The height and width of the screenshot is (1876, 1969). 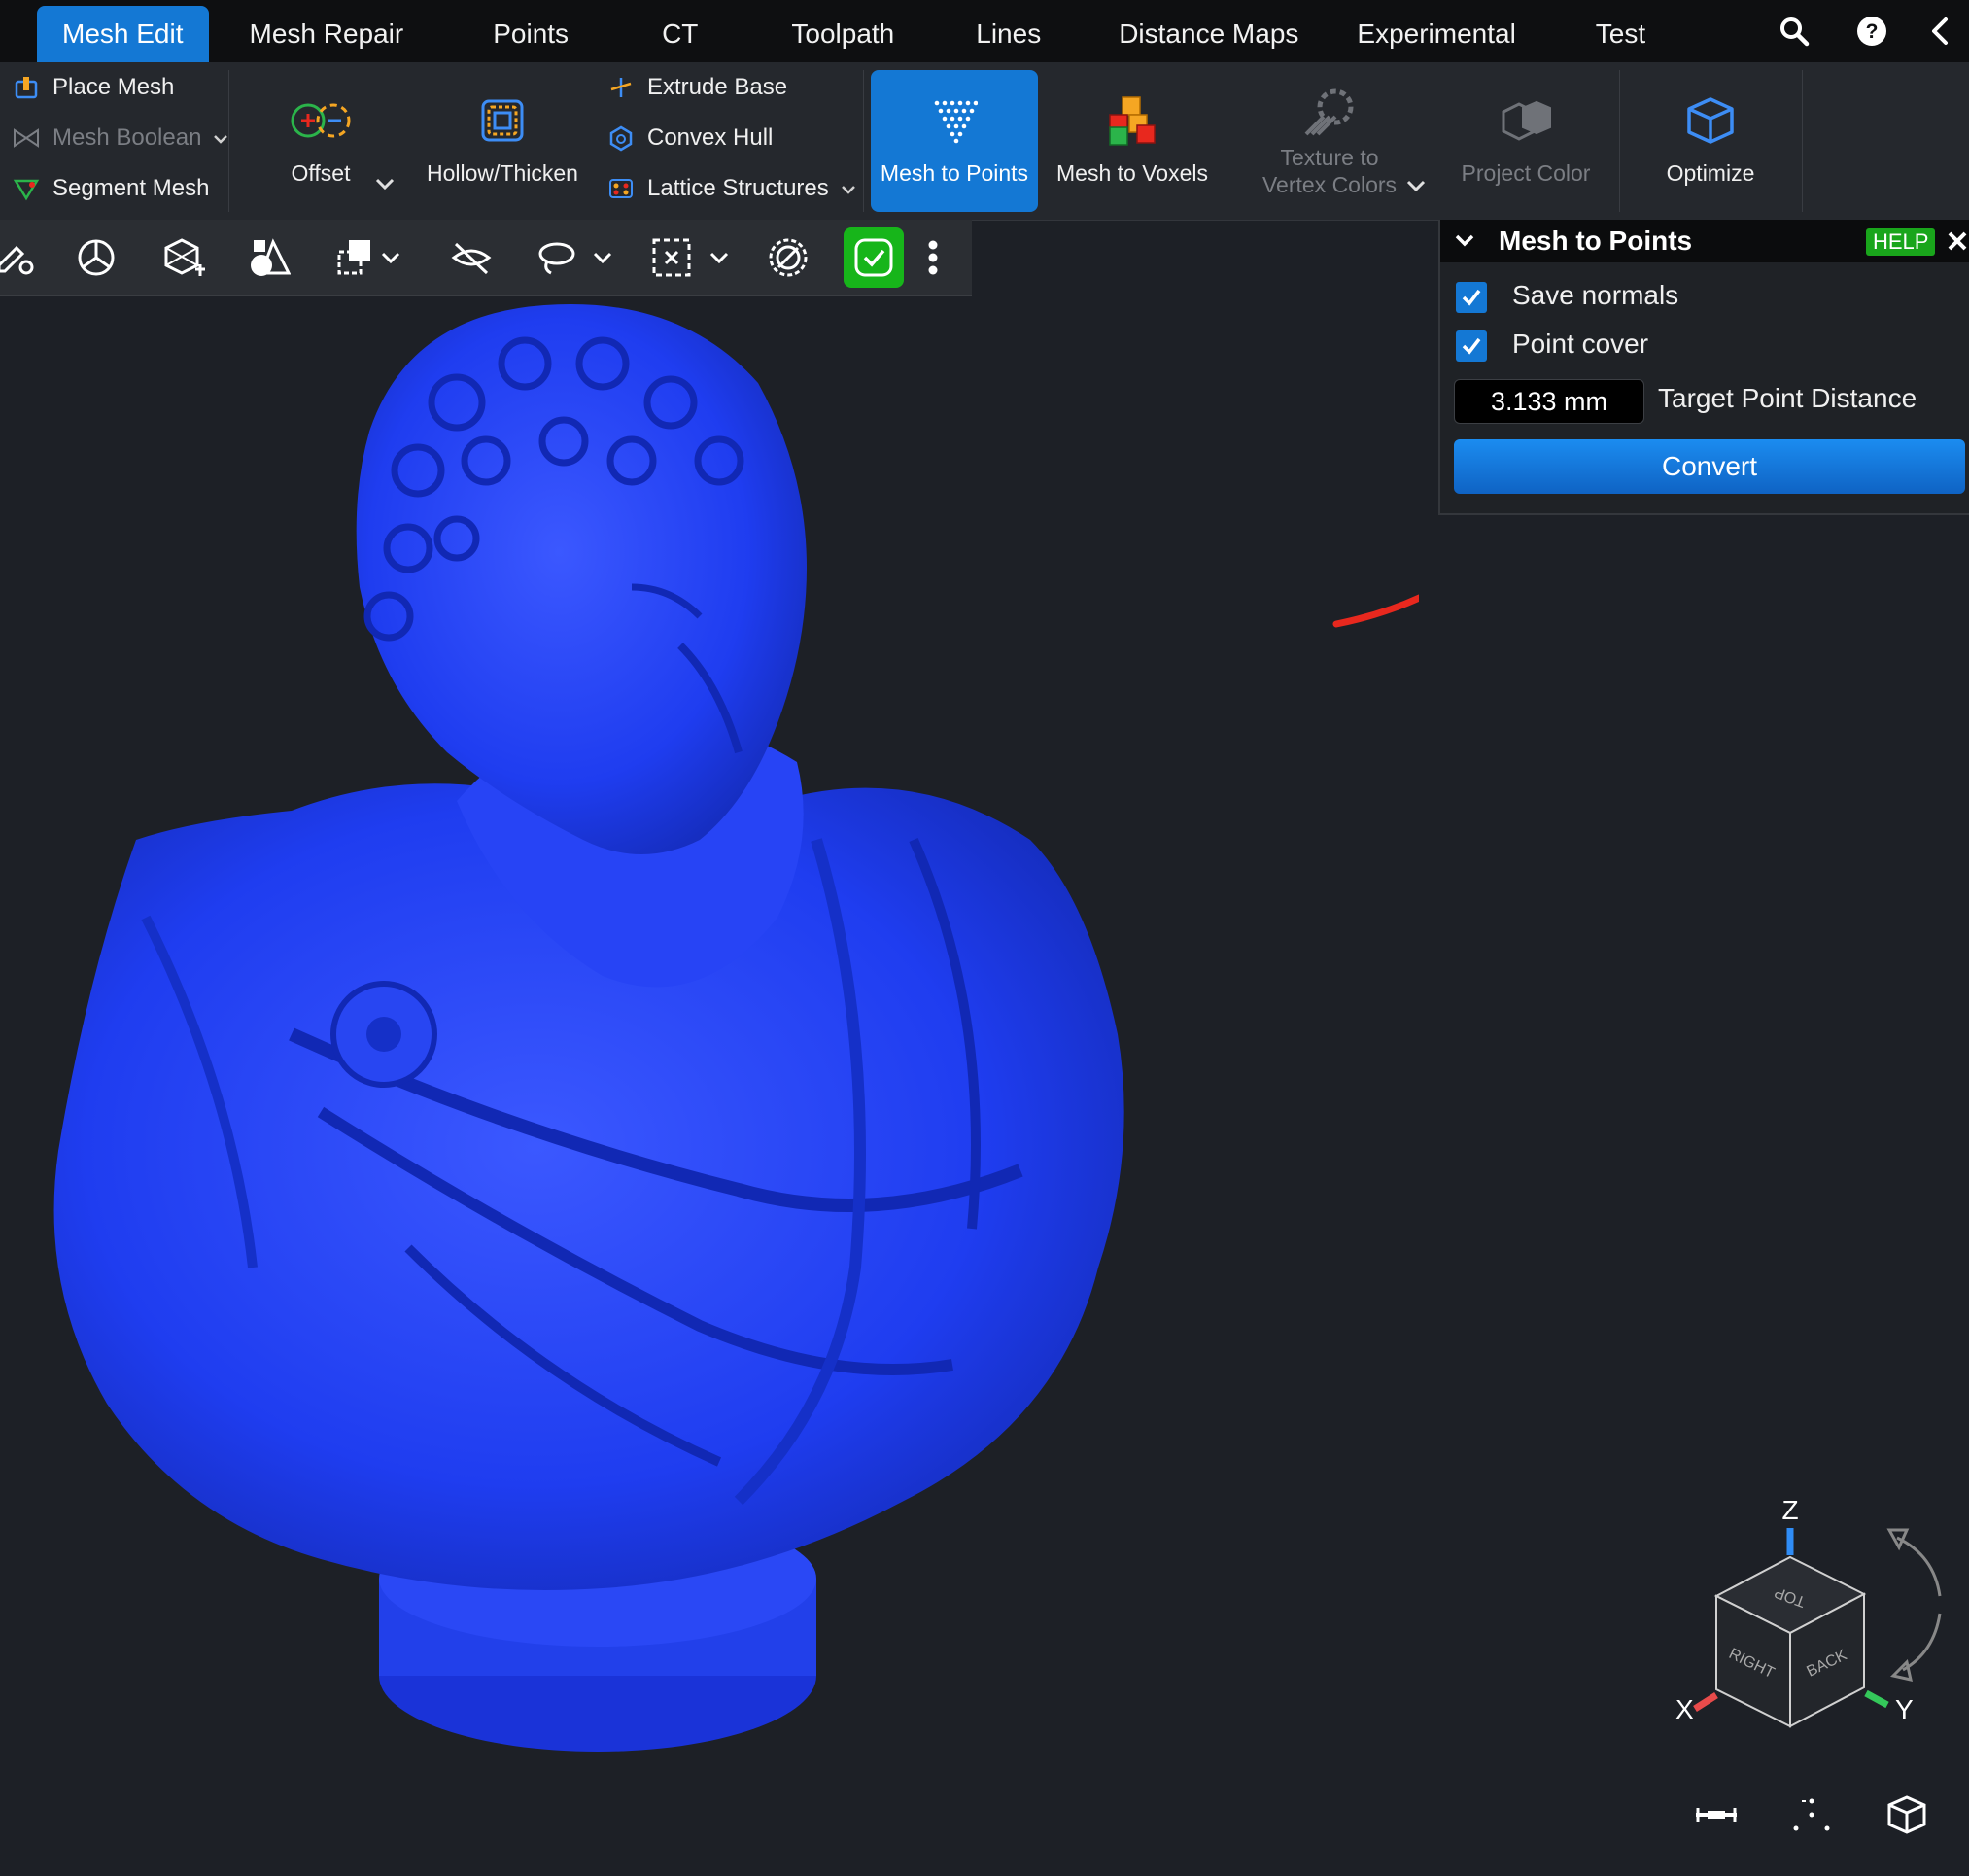 What do you see at coordinates (621, 189) in the screenshot?
I see `lattice-structures-icon` at bounding box center [621, 189].